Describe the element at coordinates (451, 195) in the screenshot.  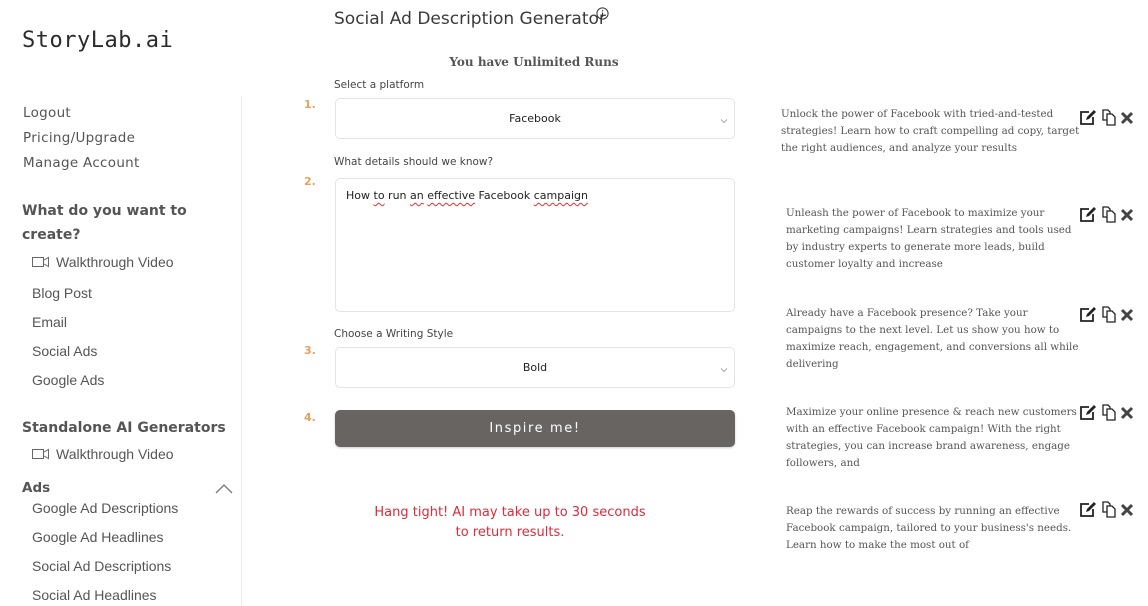
I see `details-text: effective` at that location.